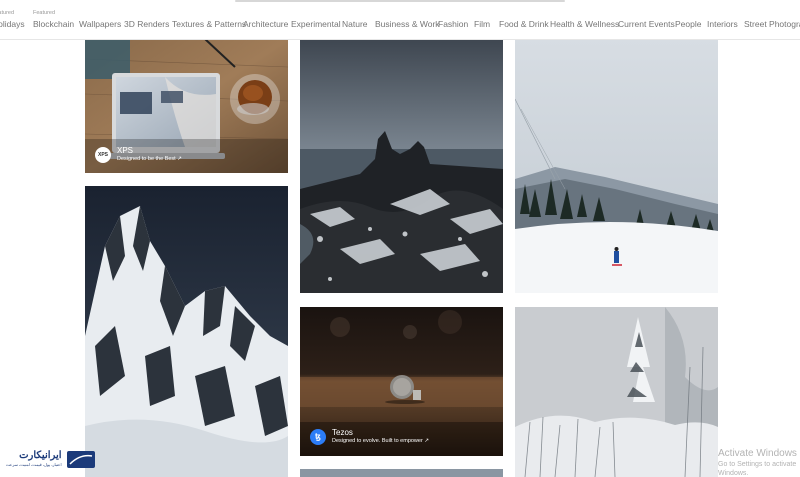 The image size is (800, 477). I want to click on sponsor-brand: Tezos, so click(342, 432).